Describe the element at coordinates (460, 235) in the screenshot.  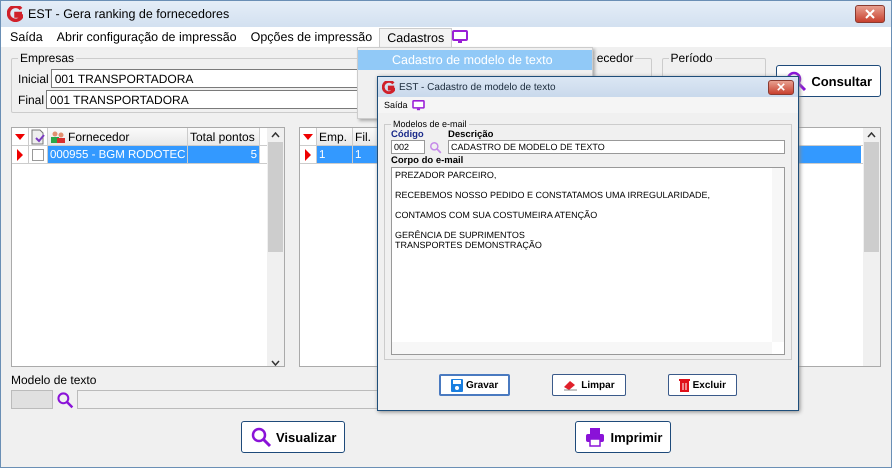
I see `body-text-line: GERÊNCIA DE SUPRIMENTOS` at that location.